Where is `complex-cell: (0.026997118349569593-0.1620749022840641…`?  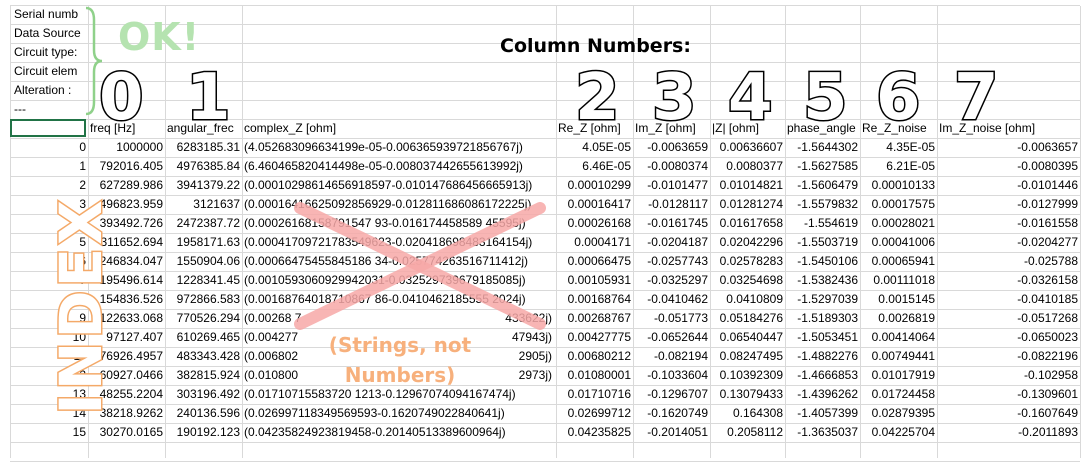 complex-cell: (0.026997118349569593-0.1620749022840641… is located at coordinates (399, 413).